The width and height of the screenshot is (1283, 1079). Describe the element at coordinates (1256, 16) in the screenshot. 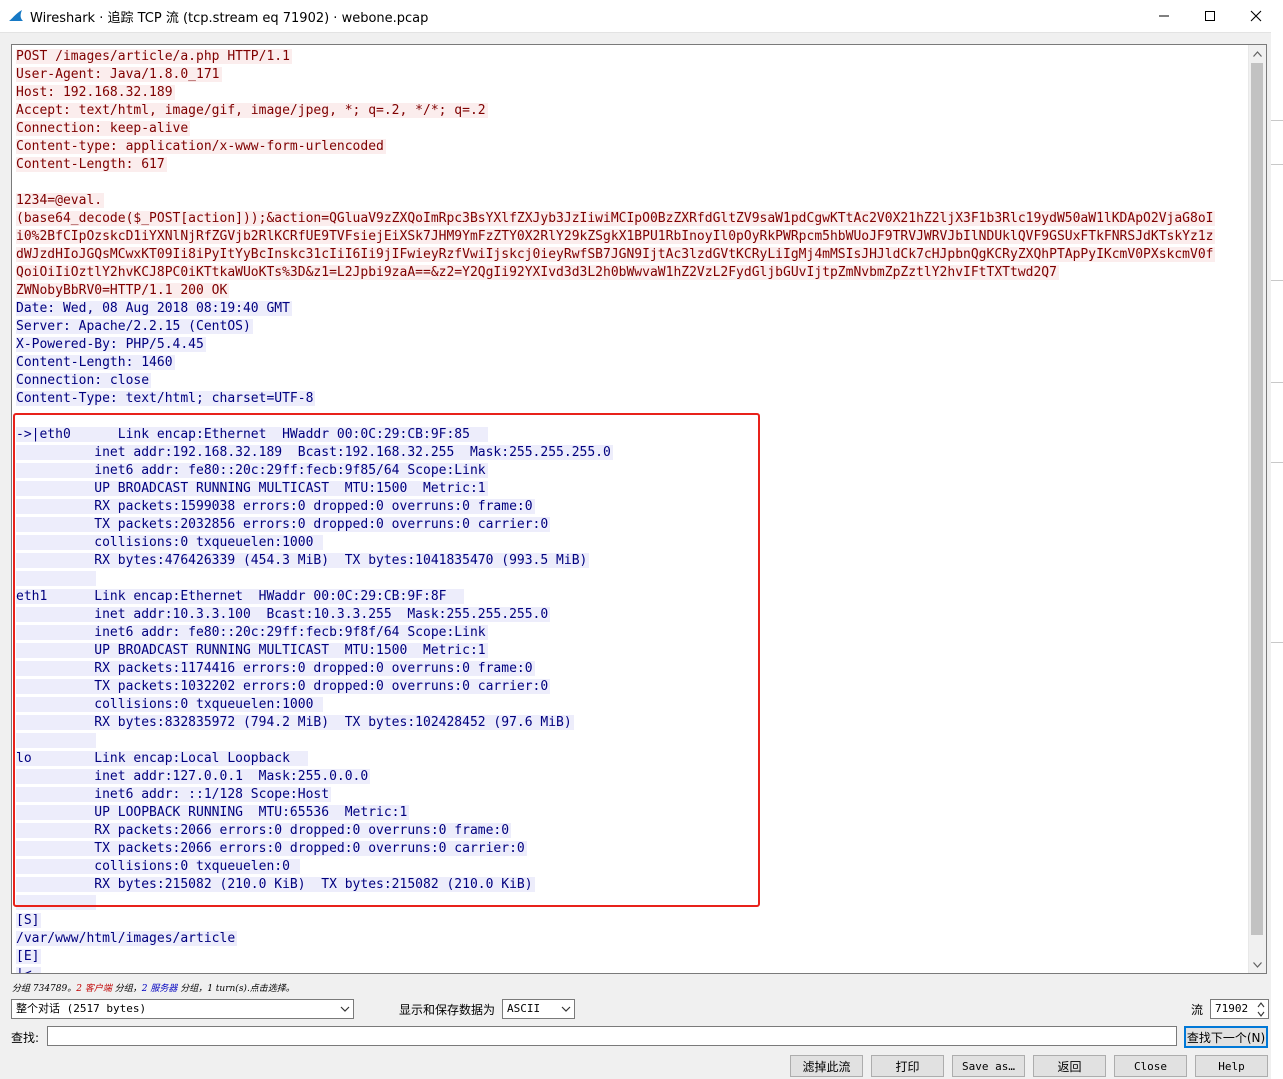

I see `close-window-button` at that location.